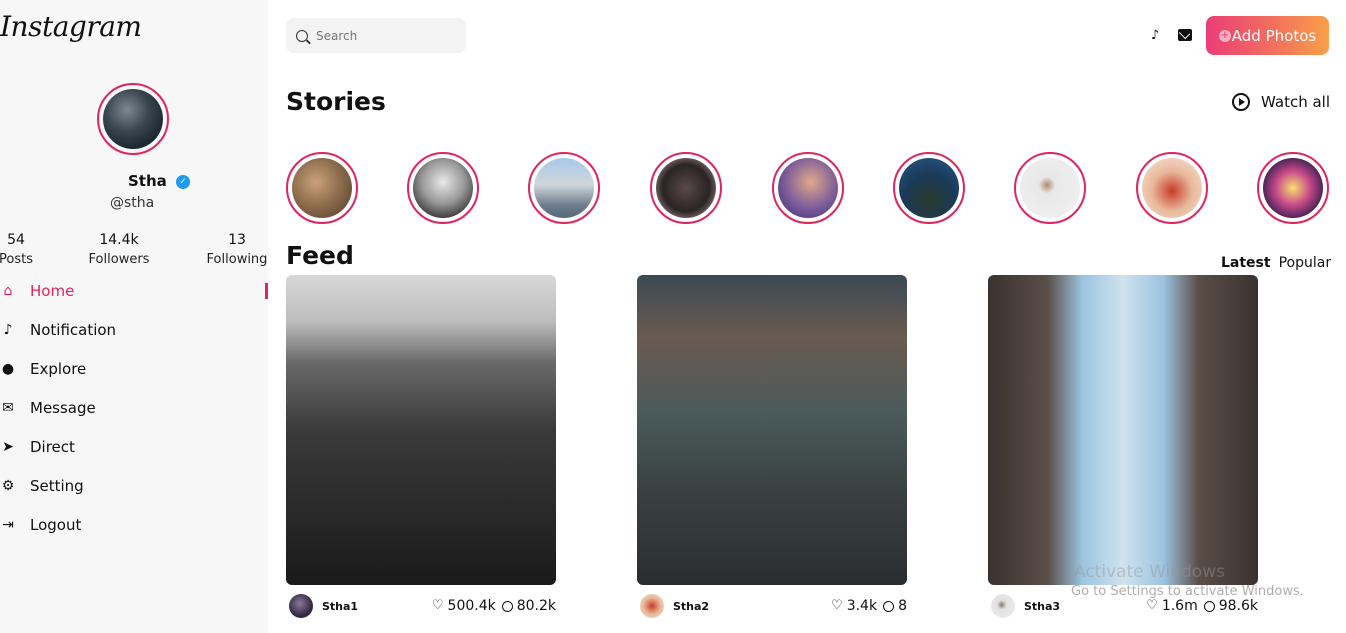  I want to click on home-icon: ⌂, so click(8, 291).